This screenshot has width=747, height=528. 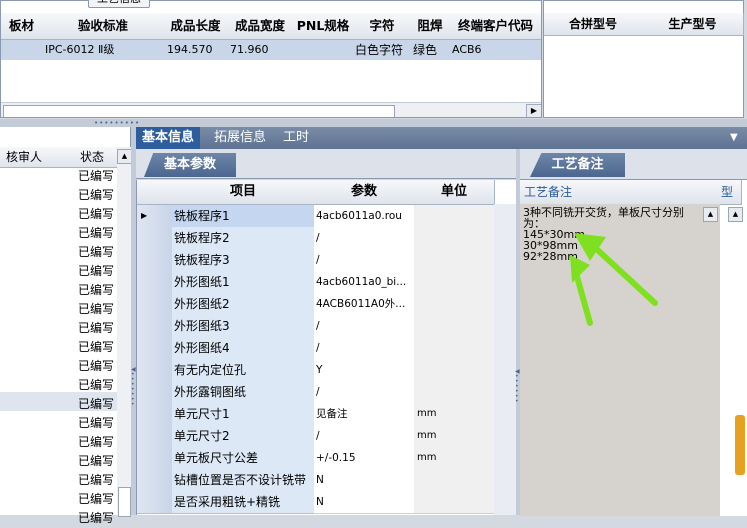 What do you see at coordinates (577, 165) in the screenshot?
I see `tab-process-notes: 工艺备注` at bounding box center [577, 165].